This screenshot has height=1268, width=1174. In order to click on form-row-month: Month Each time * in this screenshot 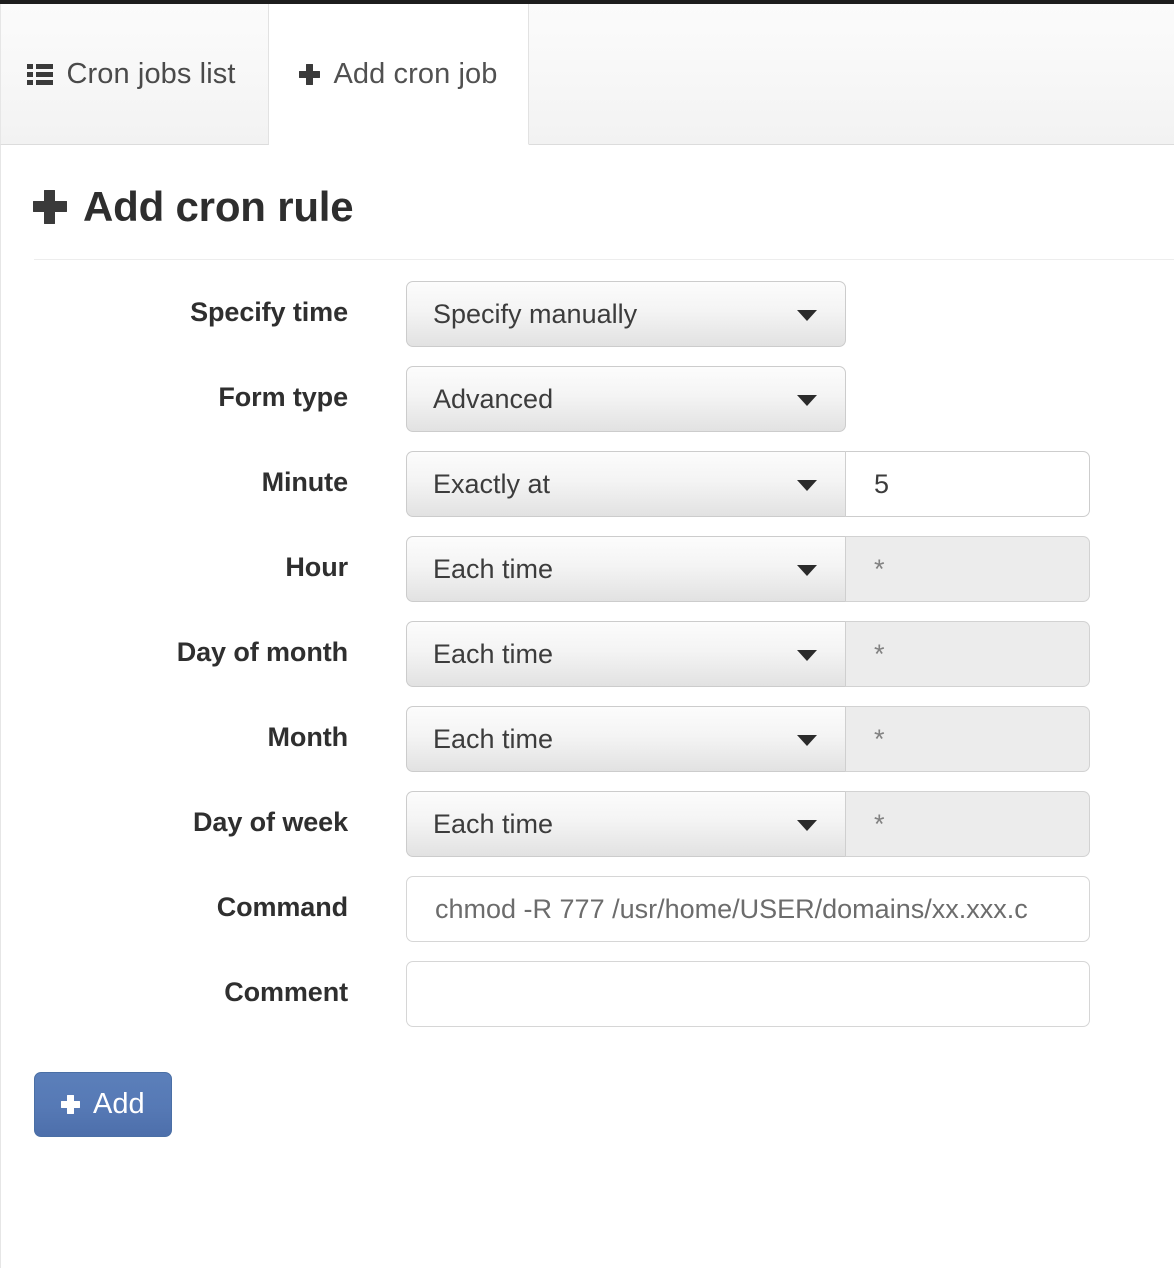, I will do `click(587, 739)`.